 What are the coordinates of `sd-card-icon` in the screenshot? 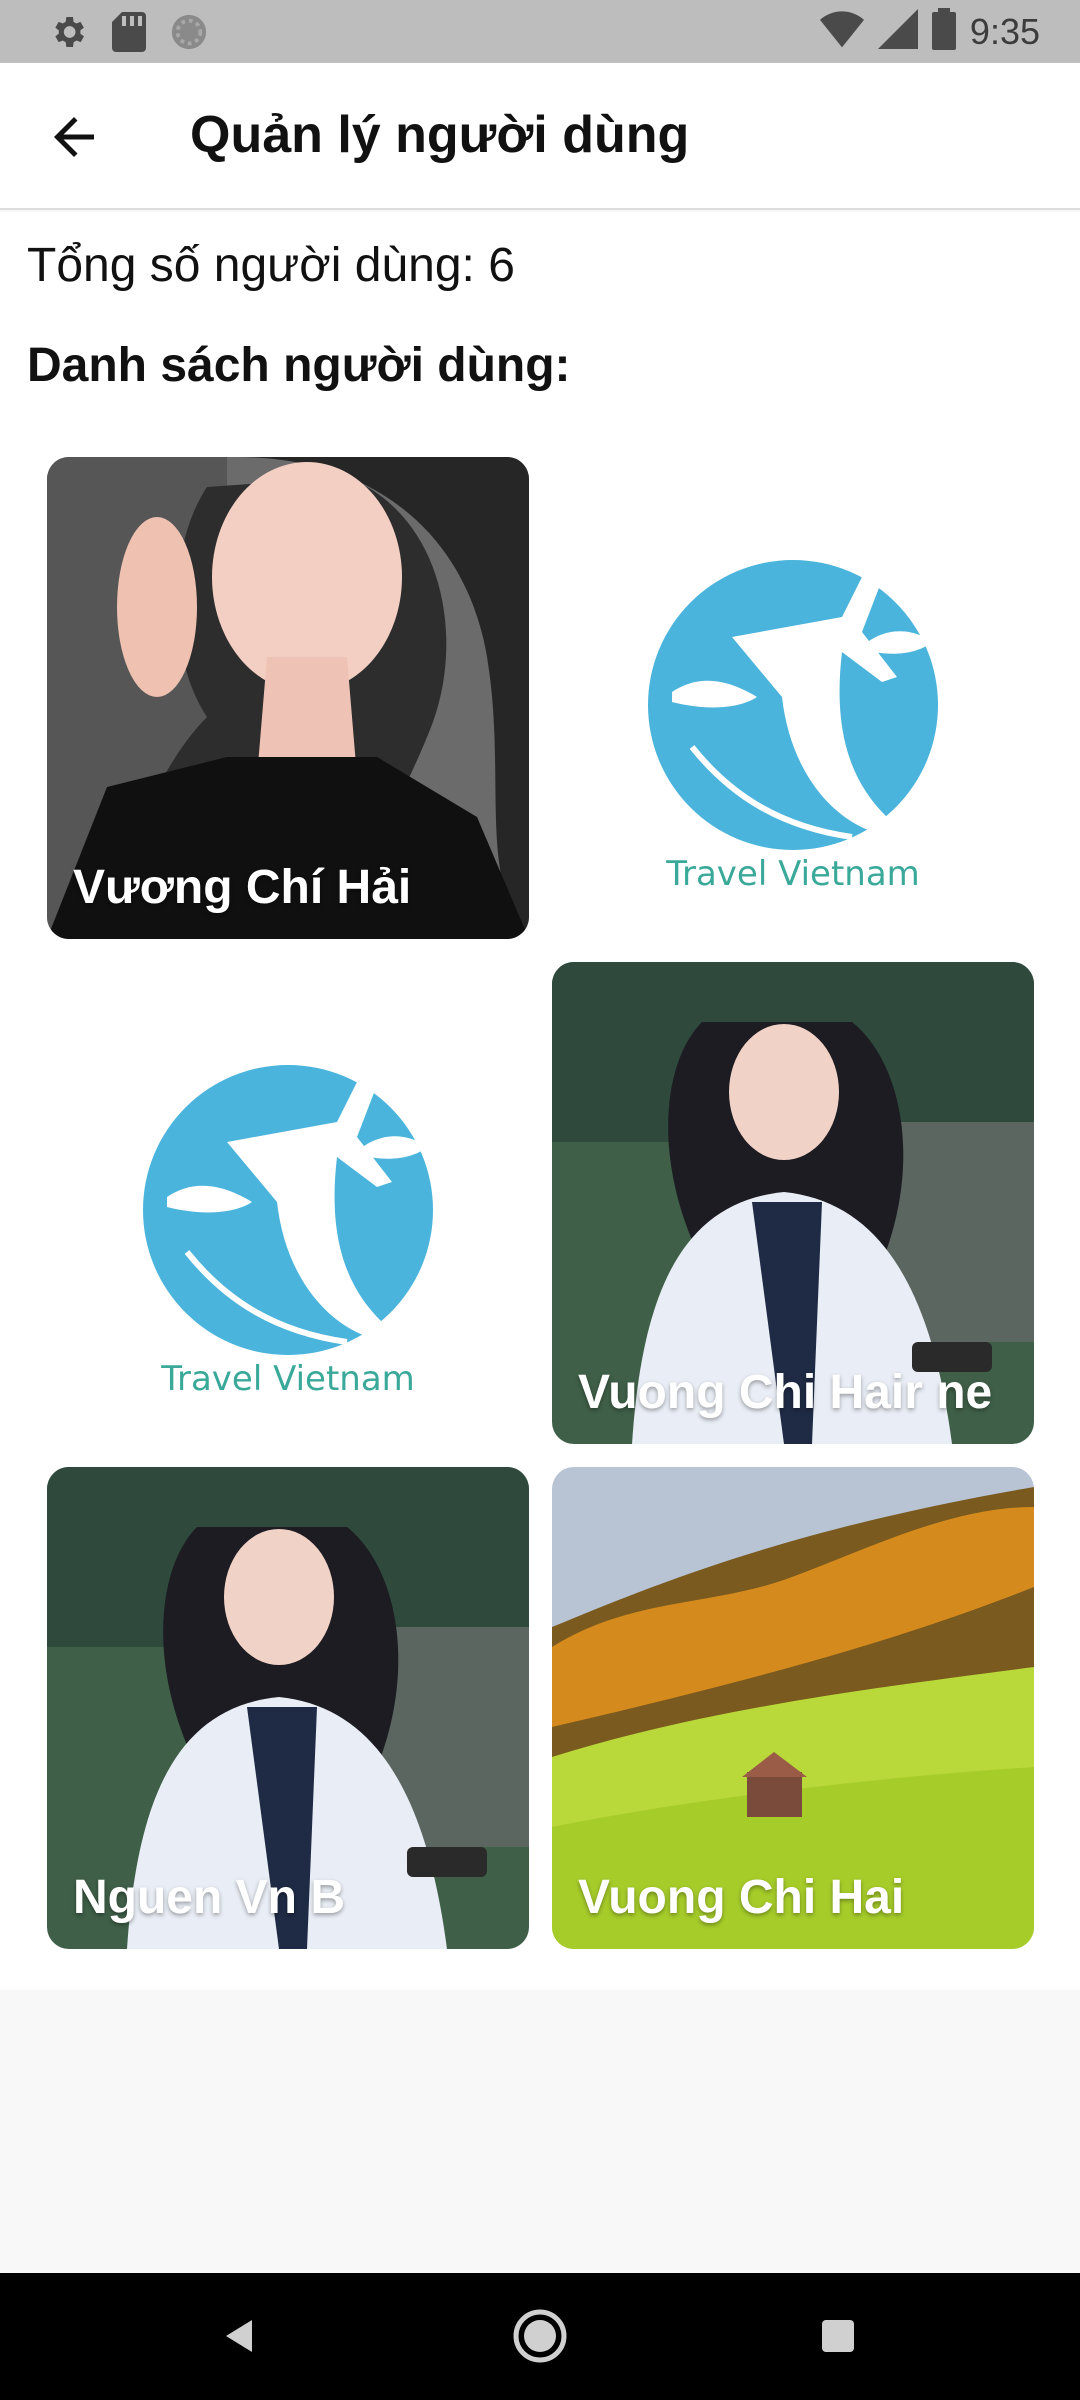 It's located at (129, 34).